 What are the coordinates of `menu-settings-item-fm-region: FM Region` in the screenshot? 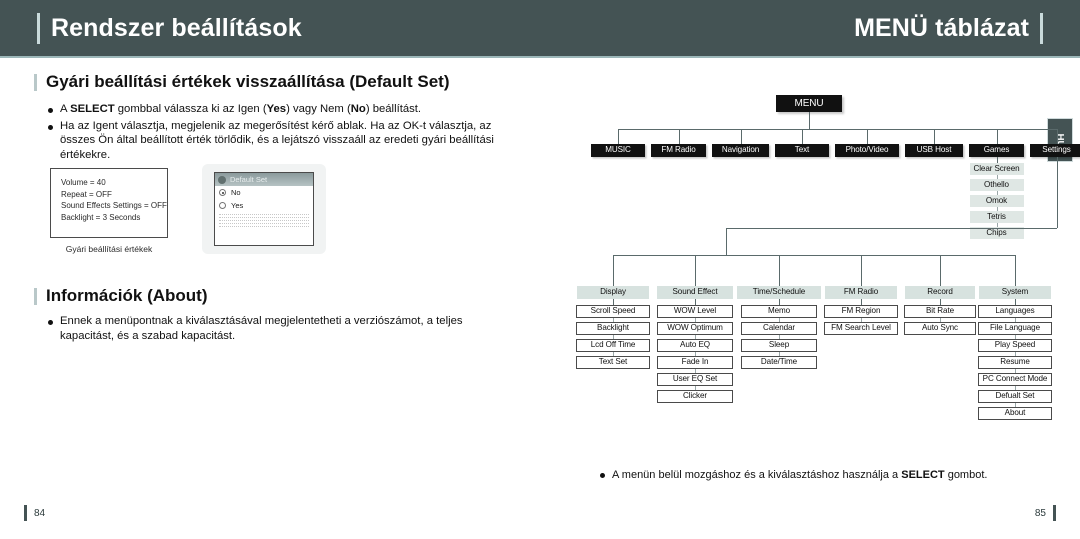 It's located at (861, 311).